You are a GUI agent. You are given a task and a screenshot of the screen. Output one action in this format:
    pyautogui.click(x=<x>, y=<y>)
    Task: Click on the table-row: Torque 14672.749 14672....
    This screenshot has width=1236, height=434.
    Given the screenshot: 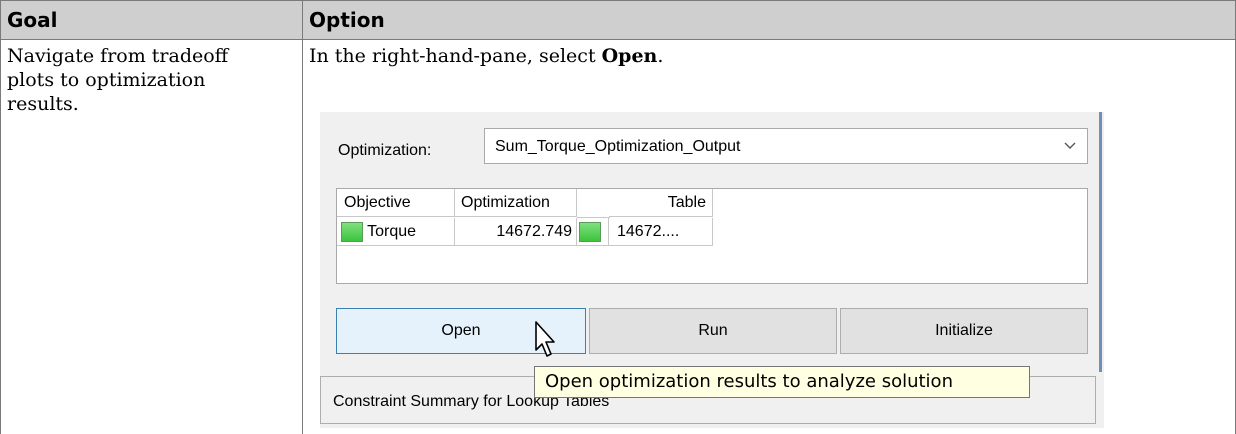 What is the action you would take?
    pyautogui.click(x=712, y=232)
    